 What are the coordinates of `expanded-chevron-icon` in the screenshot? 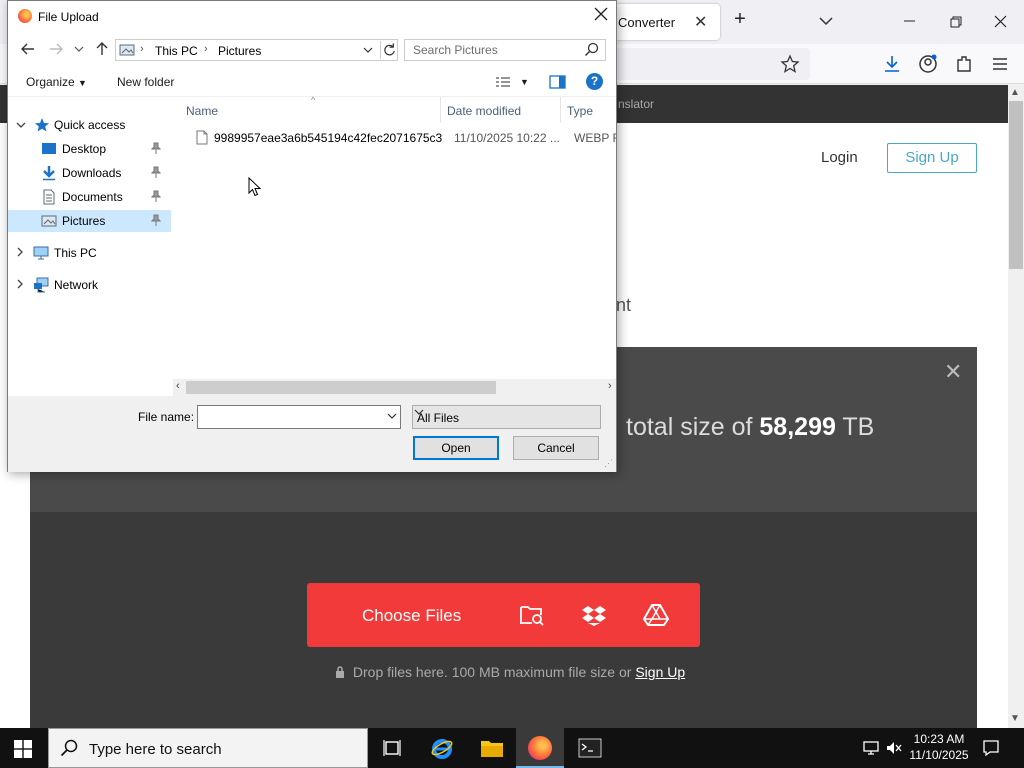 It's located at (21, 125).